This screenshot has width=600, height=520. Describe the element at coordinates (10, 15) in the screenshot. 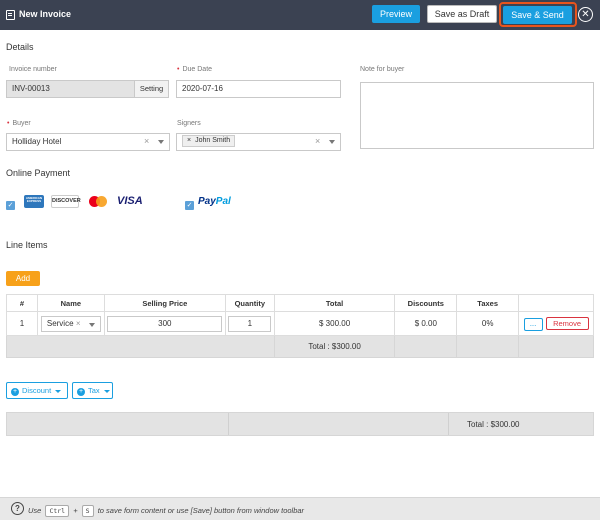

I see `invoice-icon` at that location.